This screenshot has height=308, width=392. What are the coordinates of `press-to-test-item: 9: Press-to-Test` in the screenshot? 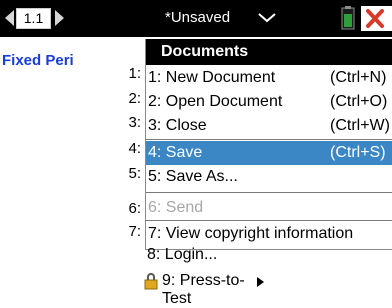 It's located at (204, 288).